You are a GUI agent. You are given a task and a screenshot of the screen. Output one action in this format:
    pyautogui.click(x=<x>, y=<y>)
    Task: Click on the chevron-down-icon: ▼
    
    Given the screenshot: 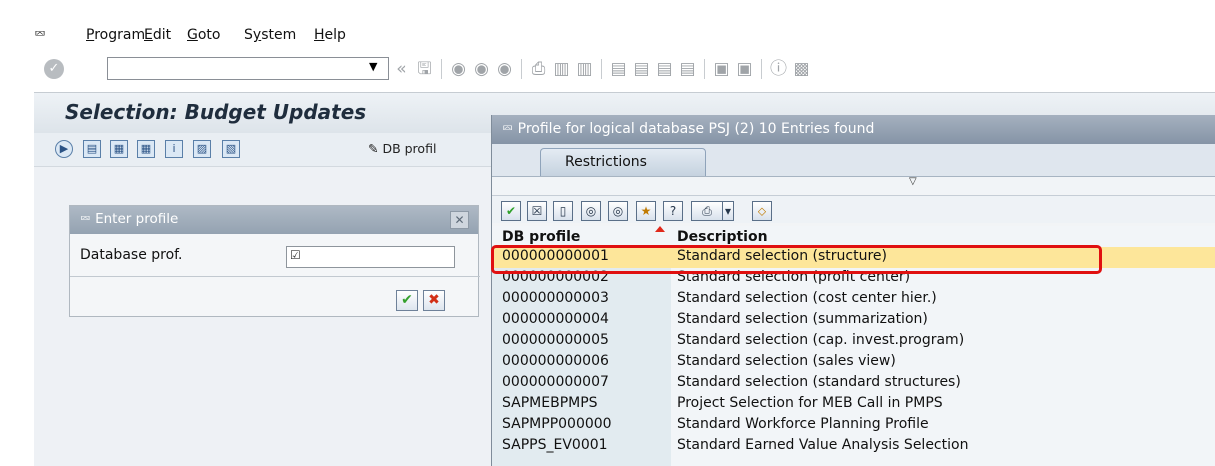 What is the action you would take?
    pyautogui.click(x=373, y=66)
    